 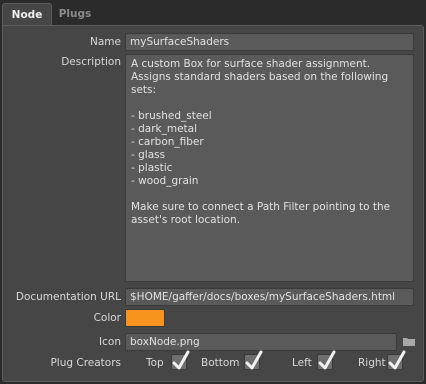 I want to click on color-swatch, so click(x=145, y=318).